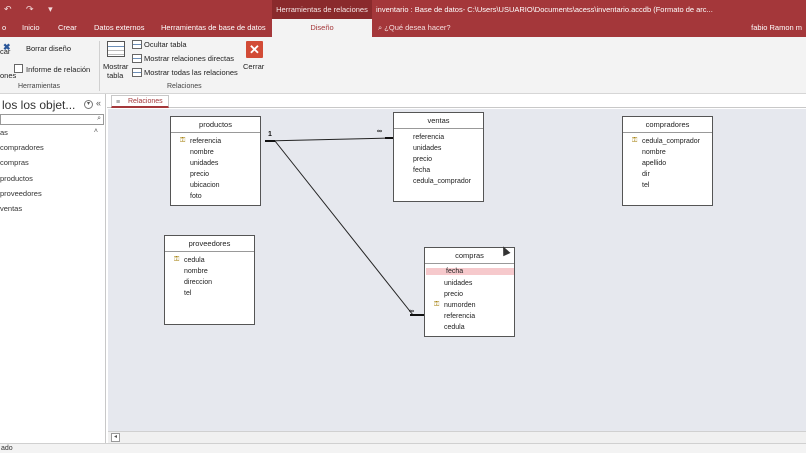 The height and width of the screenshot is (453, 806). I want to click on nav-item-compras: compras, so click(14, 162).